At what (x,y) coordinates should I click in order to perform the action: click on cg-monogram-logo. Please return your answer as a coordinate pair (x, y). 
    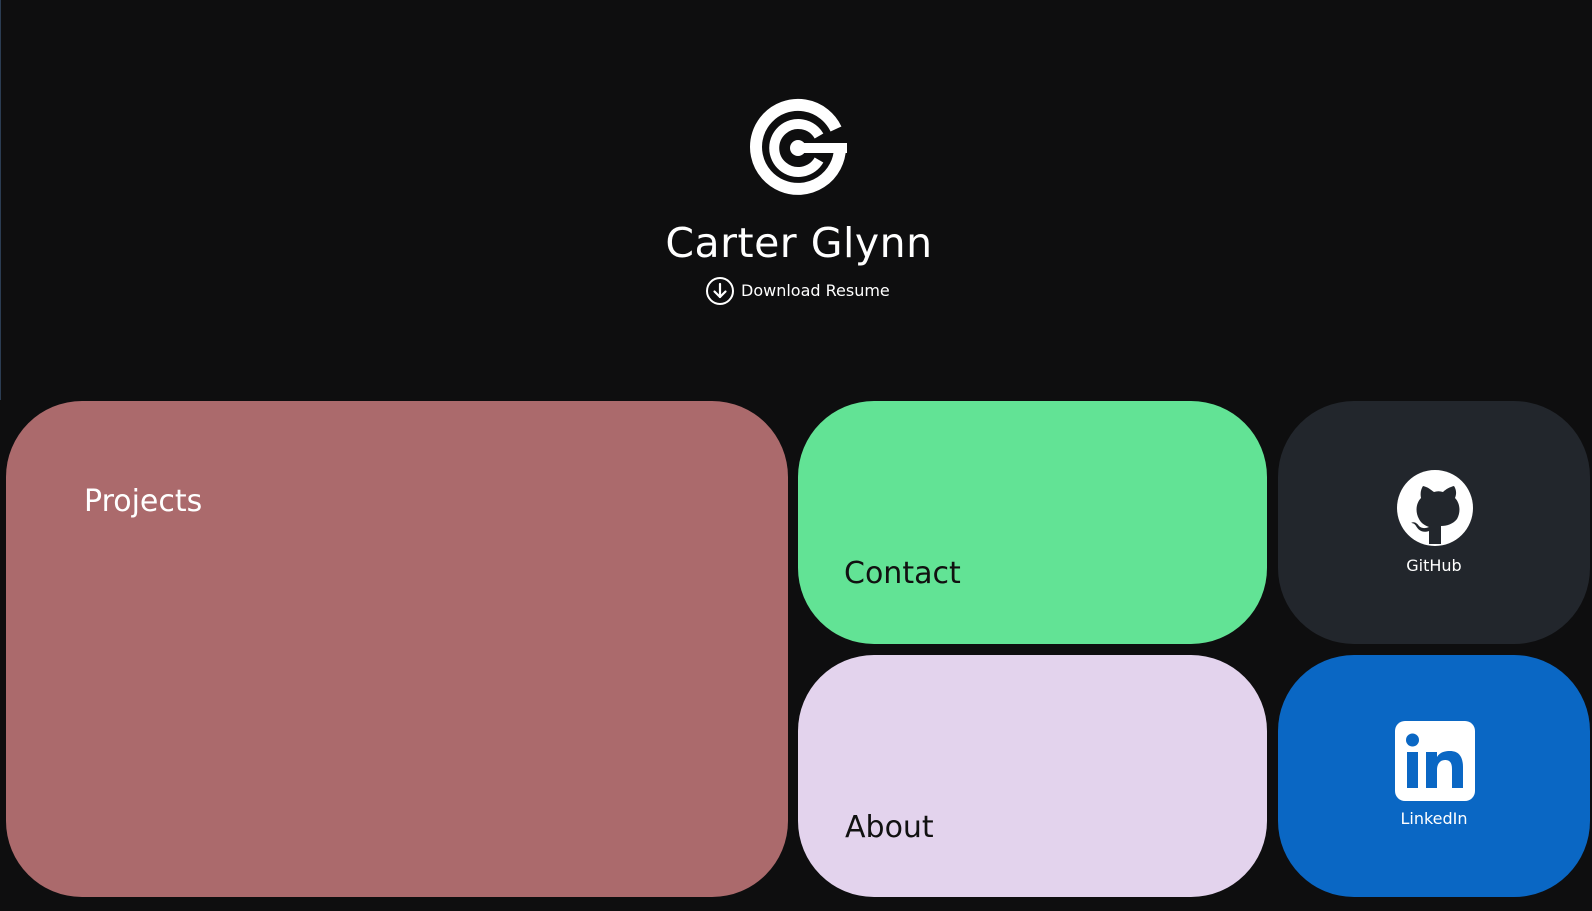
    Looking at the image, I should click on (798, 146).